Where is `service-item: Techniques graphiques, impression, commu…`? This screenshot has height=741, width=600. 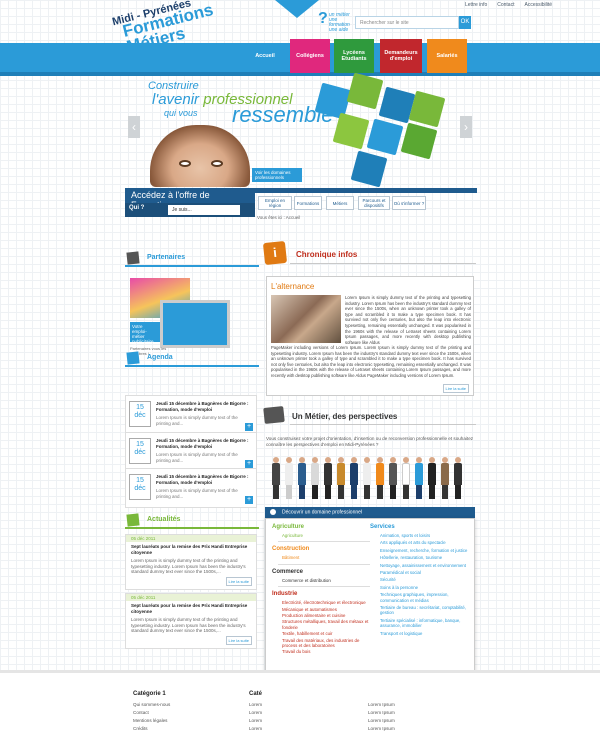
service-item: Techniques graphiques, impression, commu… is located at coordinates (424, 597).